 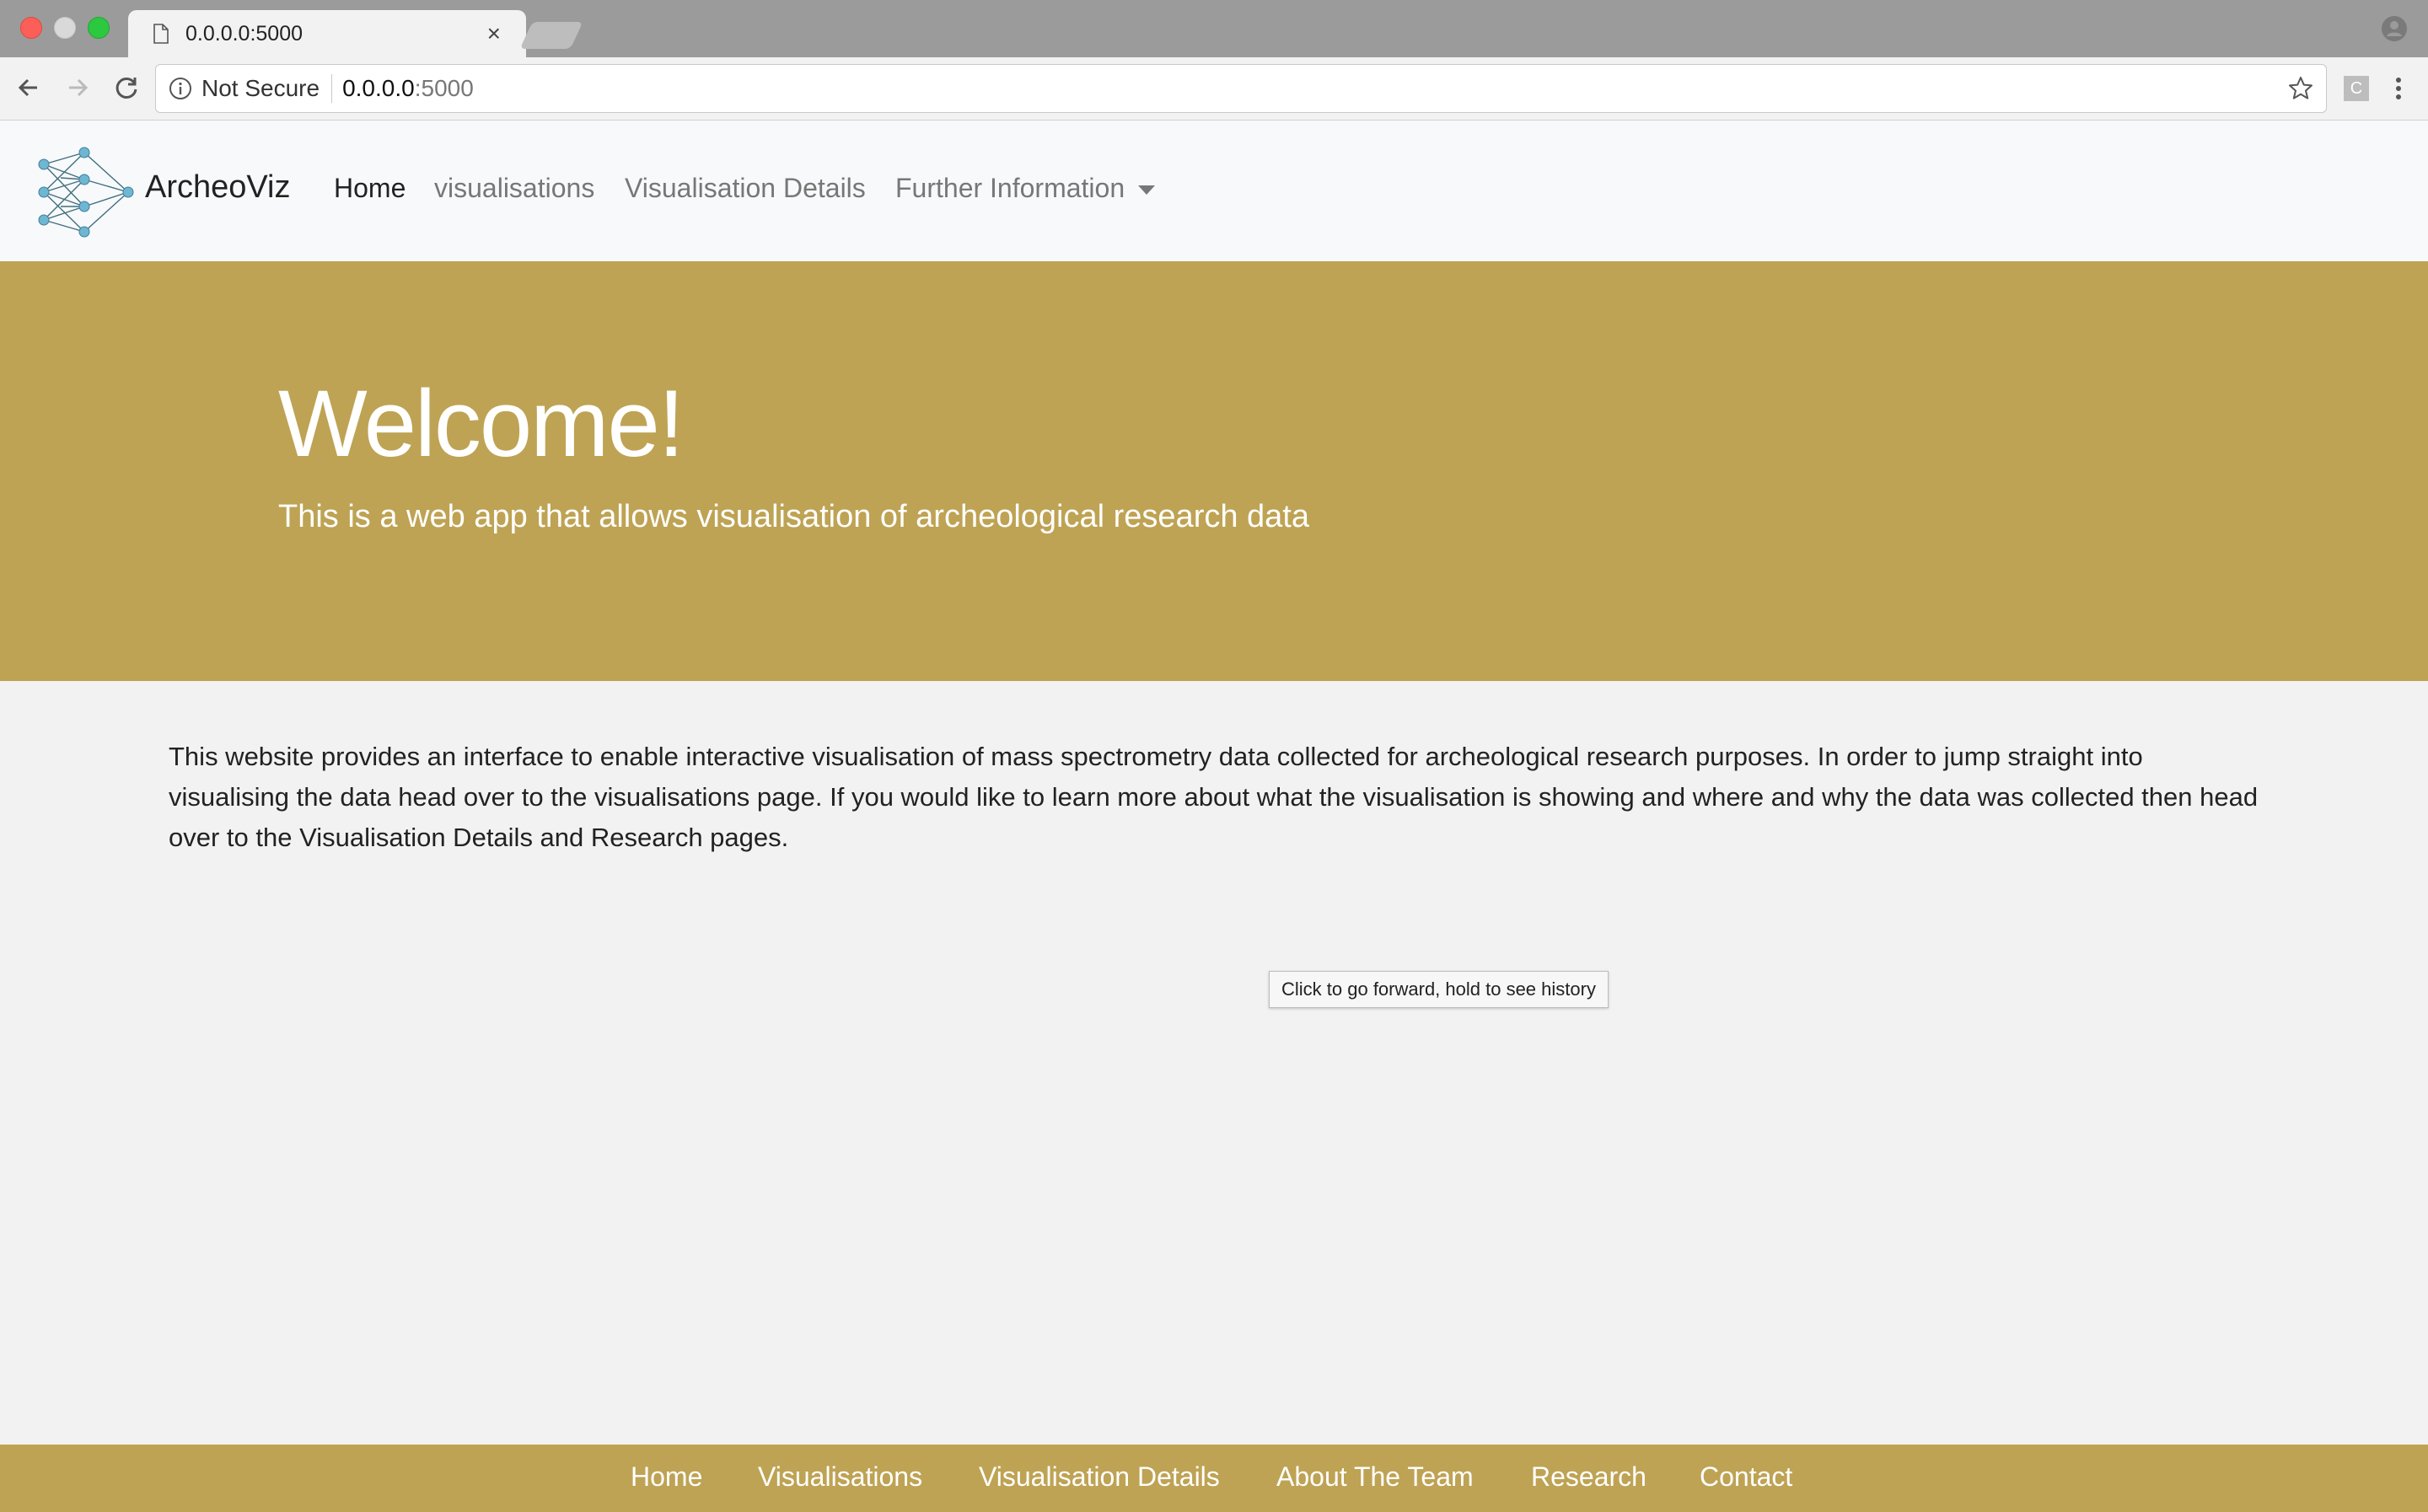 I want to click on minimize-window-button, so click(x=65, y=28).